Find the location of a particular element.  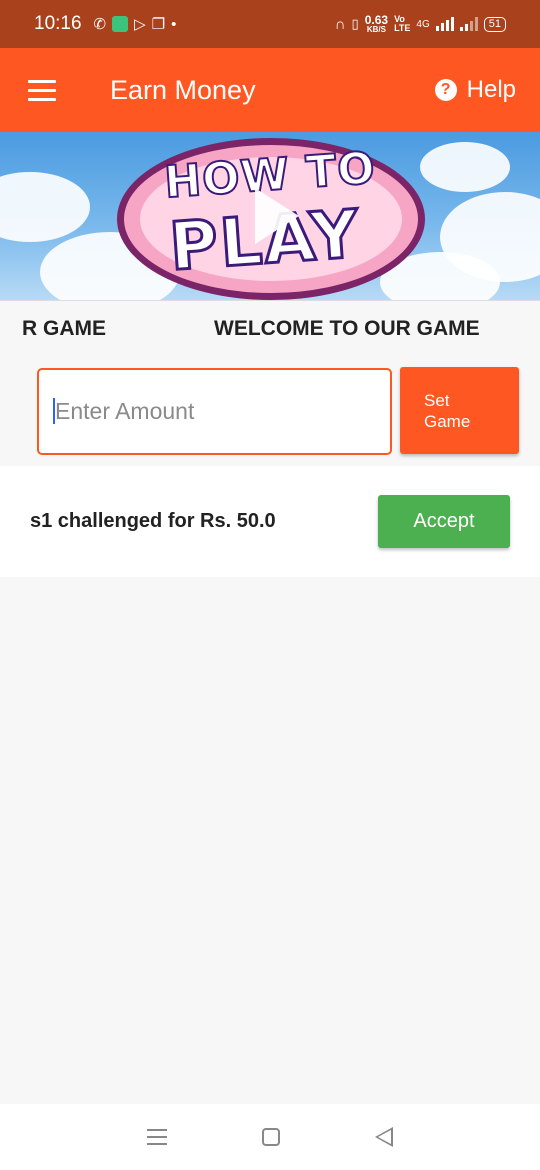

play-icon is located at coordinates (277, 216).